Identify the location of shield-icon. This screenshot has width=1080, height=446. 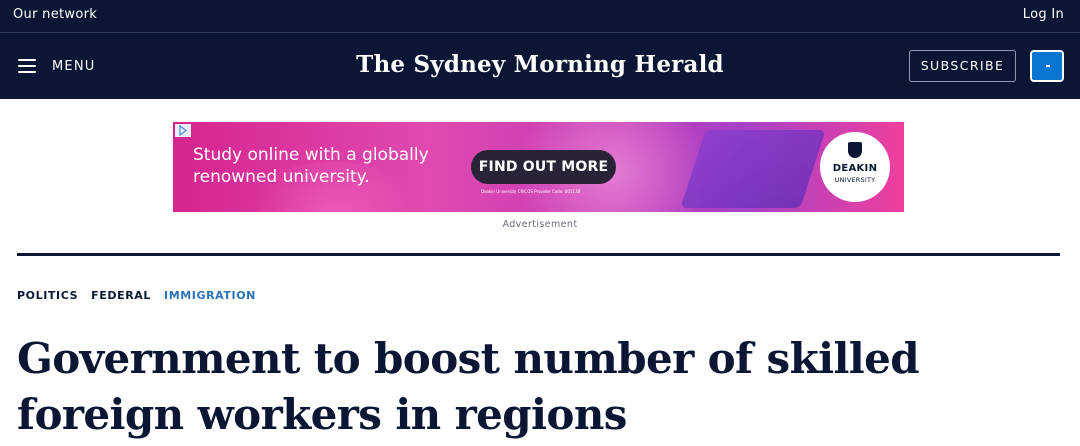
(855, 150).